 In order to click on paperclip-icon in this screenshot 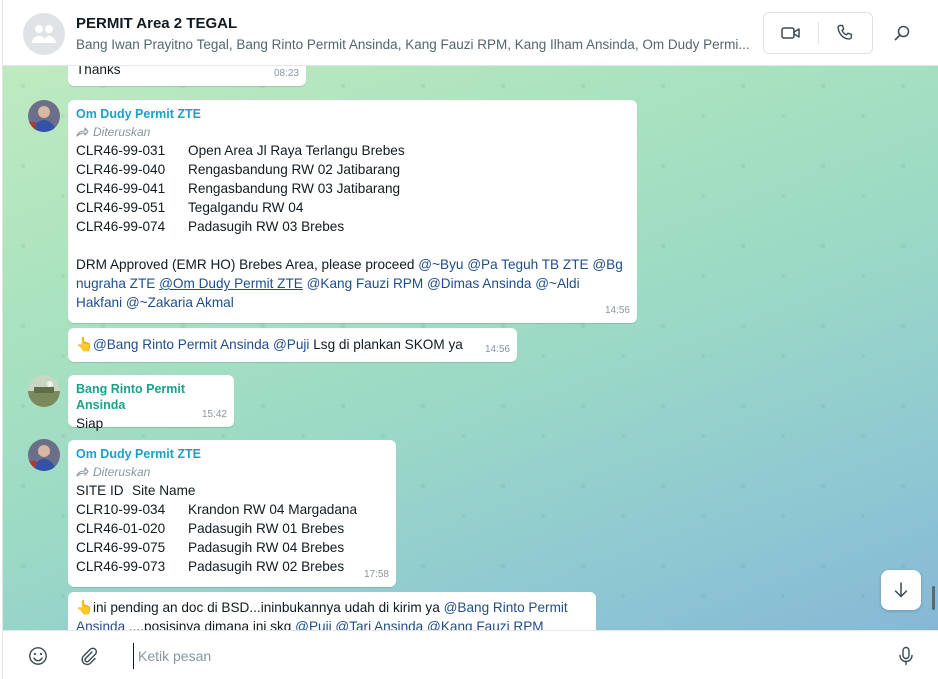, I will do `click(89, 656)`.